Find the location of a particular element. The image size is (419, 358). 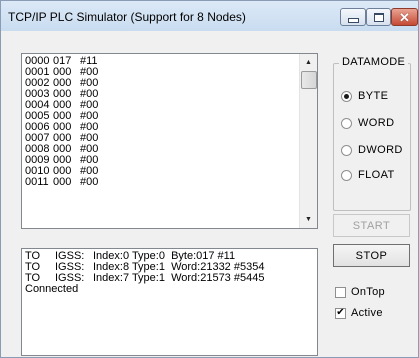

minimize-icon is located at coordinates (353, 20).